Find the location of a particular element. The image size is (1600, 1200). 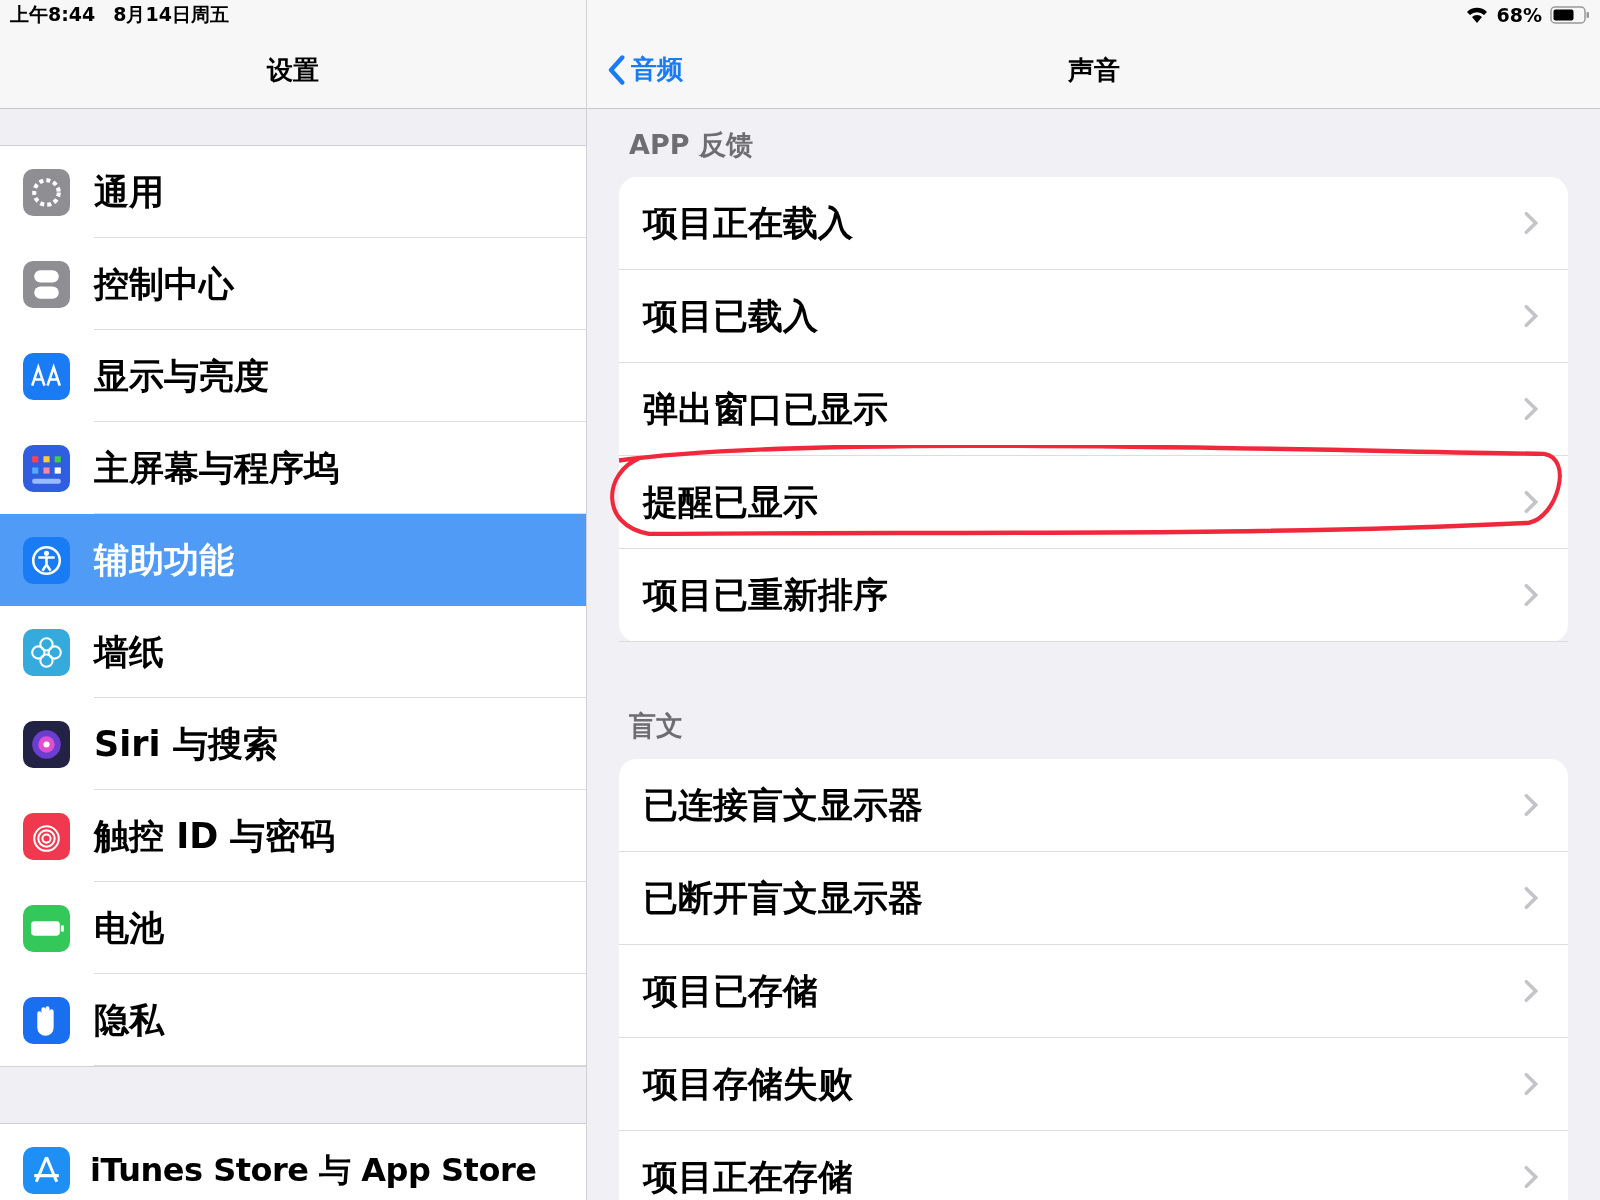

accessibility-icon is located at coordinates (46, 560).